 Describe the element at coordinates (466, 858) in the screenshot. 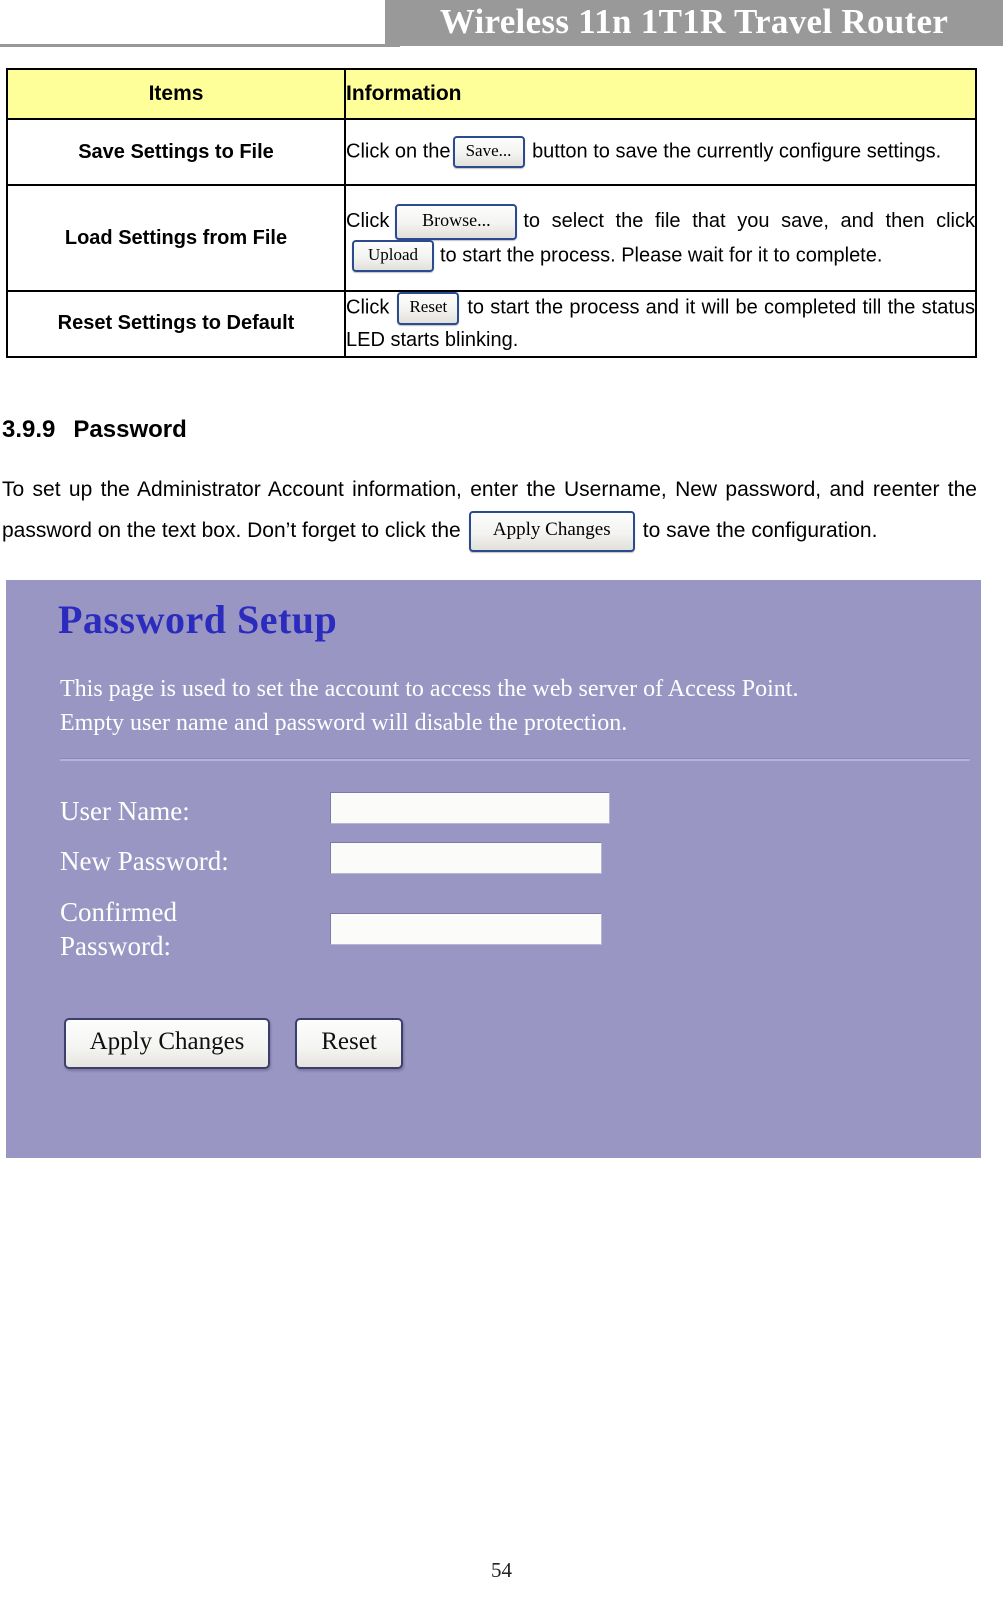

I see `new-password-input` at that location.